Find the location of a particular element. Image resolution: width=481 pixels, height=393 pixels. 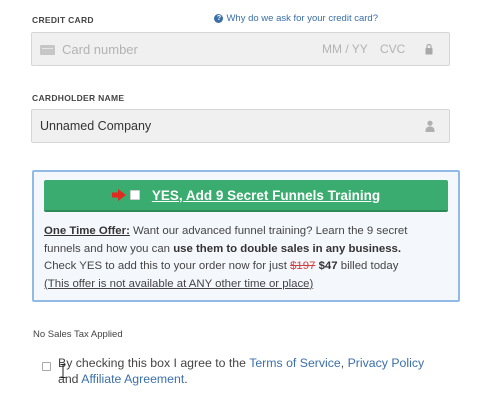

terms-of-service-link: Terms of Service is located at coordinates (295, 363).